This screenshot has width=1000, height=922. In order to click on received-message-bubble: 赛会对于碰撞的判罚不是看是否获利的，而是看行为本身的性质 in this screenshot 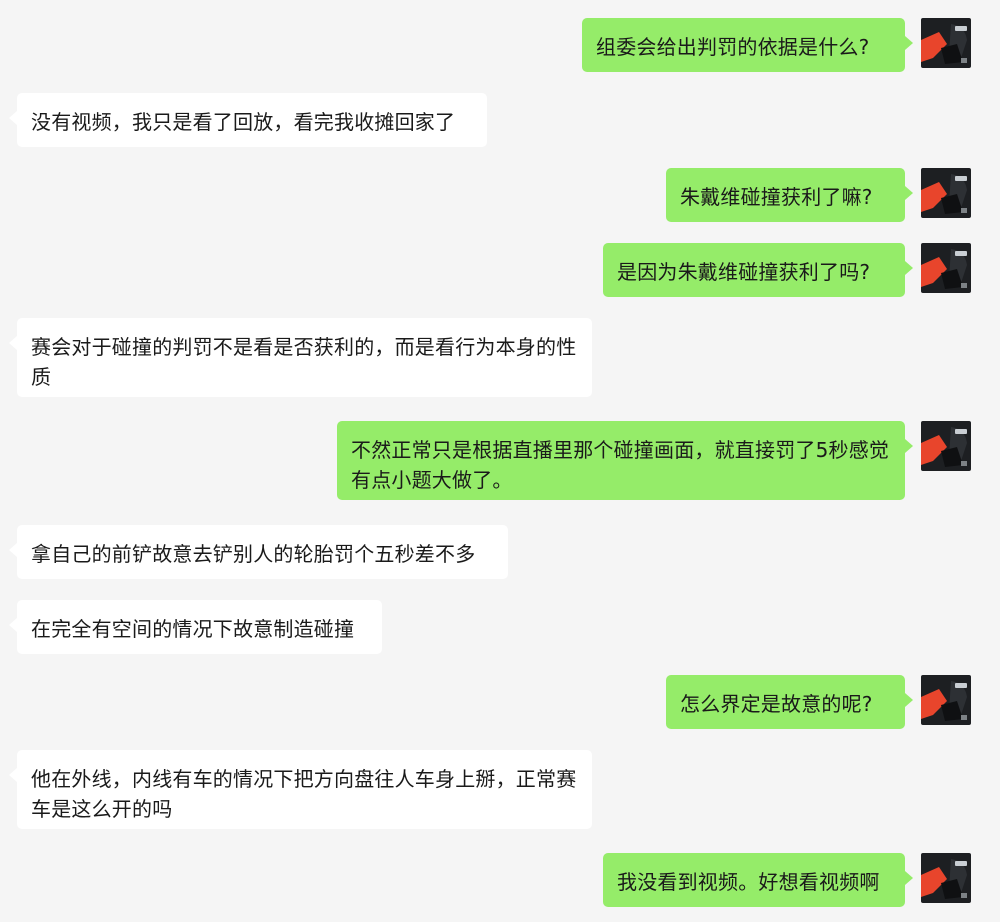, I will do `click(300, 357)`.